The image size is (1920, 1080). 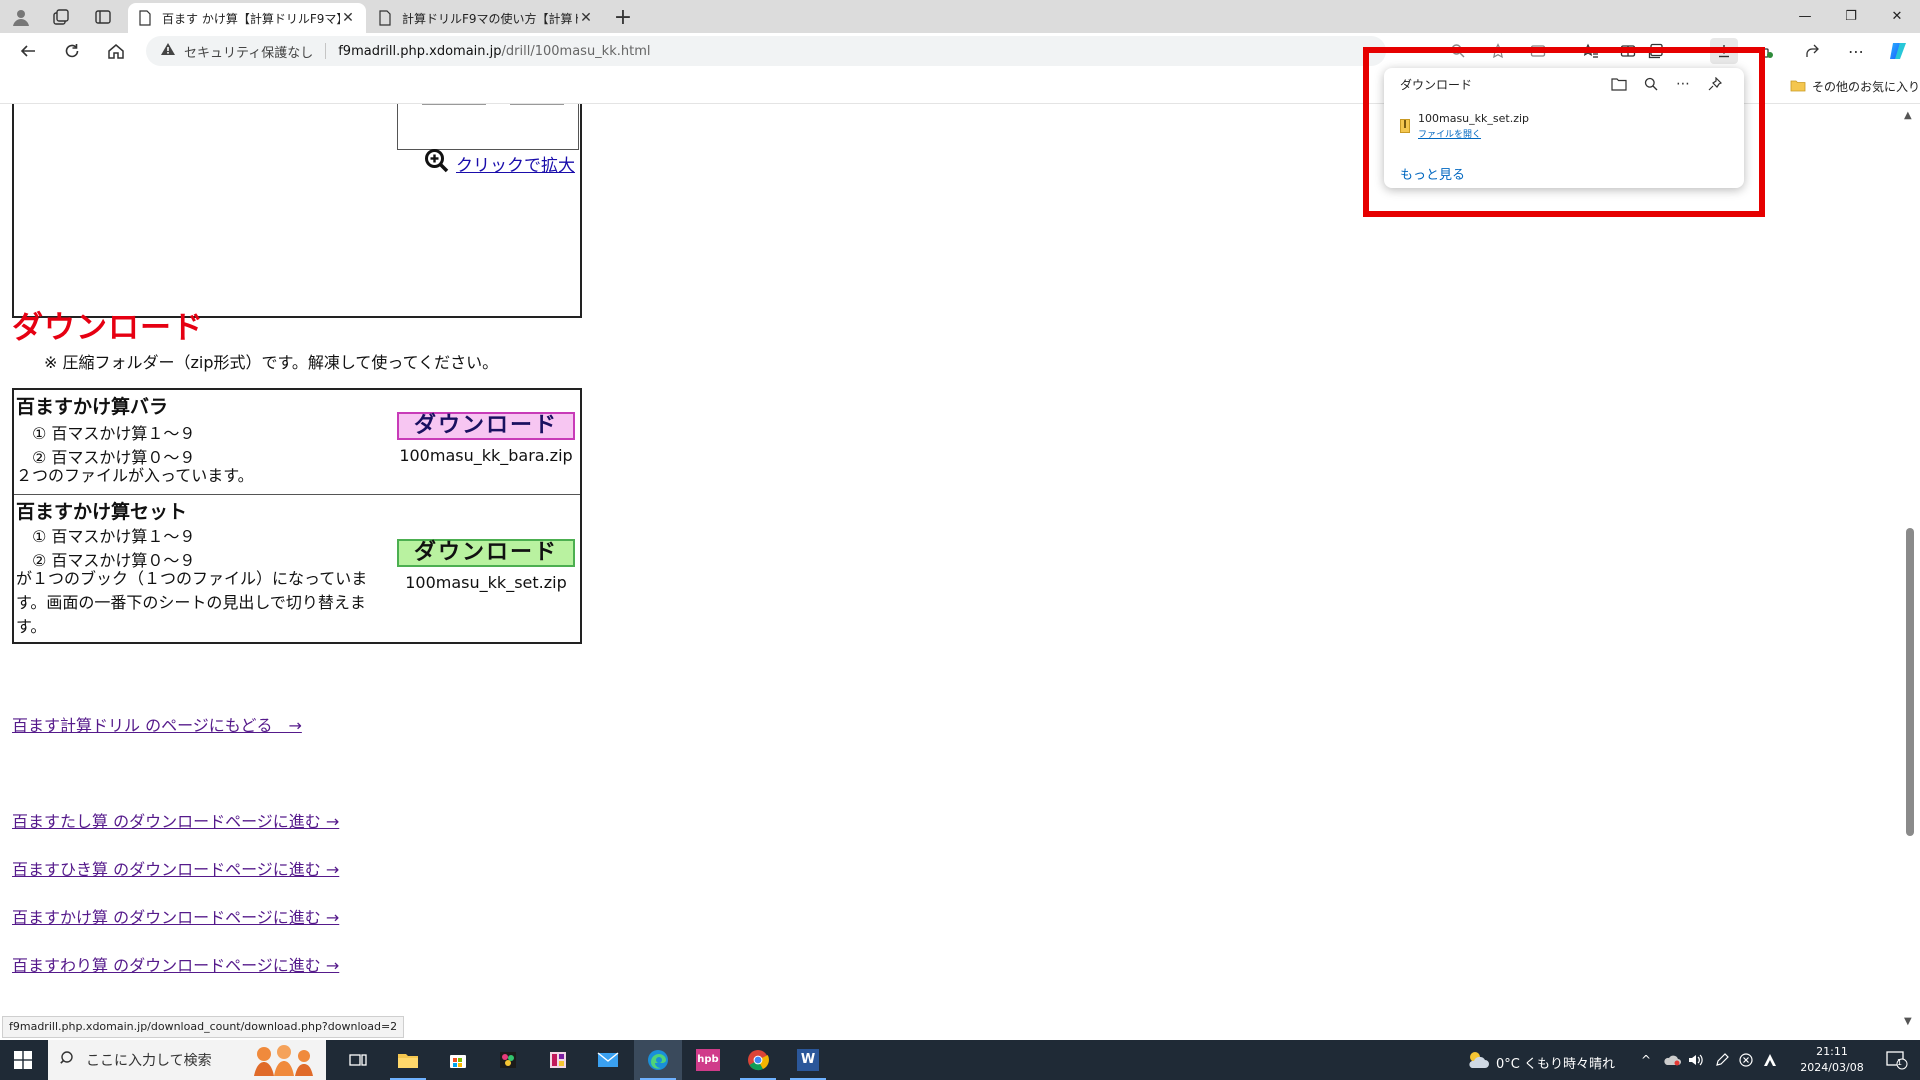 I want to click on url-path: /drill/100masu_kk.html, so click(x=576, y=51).